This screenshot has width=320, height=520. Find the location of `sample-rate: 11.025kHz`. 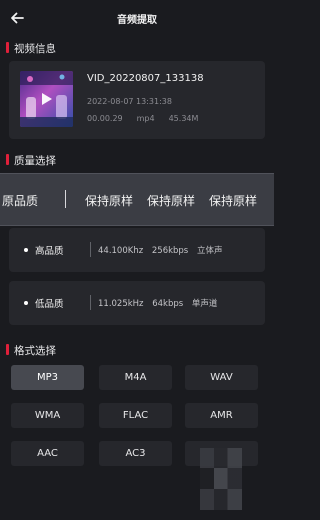

sample-rate: 11.025kHz is located at coordinates (121, 304).